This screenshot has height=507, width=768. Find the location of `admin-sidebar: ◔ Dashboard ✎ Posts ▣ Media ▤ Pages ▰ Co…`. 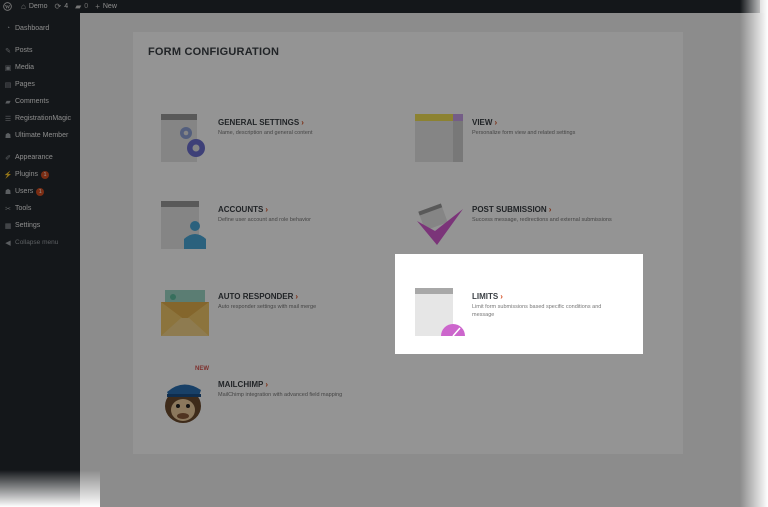

admin-sidebar: ◔ Dashboard ✎ Posts ▣ Media ▤ Pages ▰ Co… is located at coordinates (40, 260).